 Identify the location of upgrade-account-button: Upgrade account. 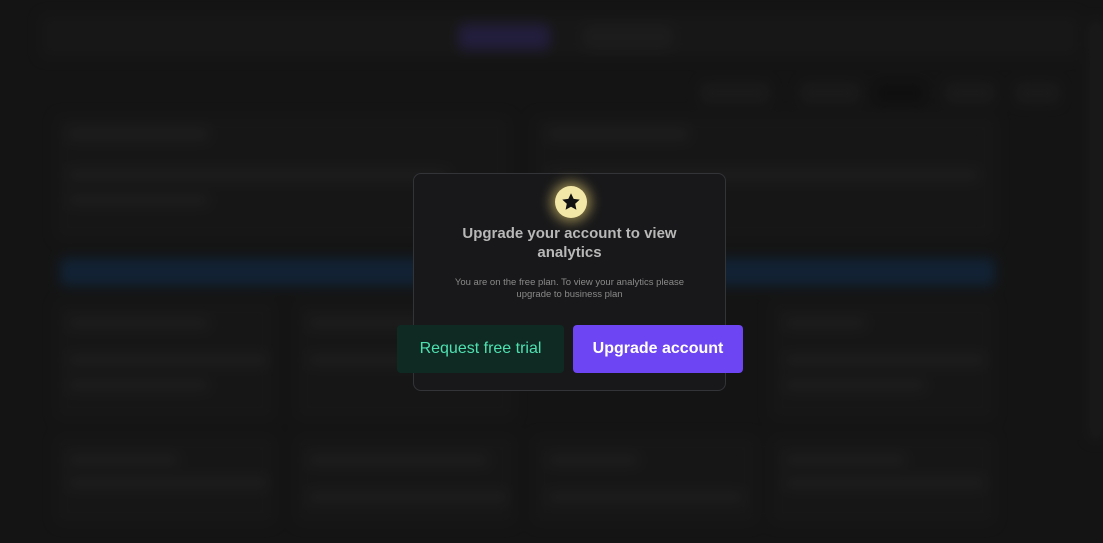
(658, 349).